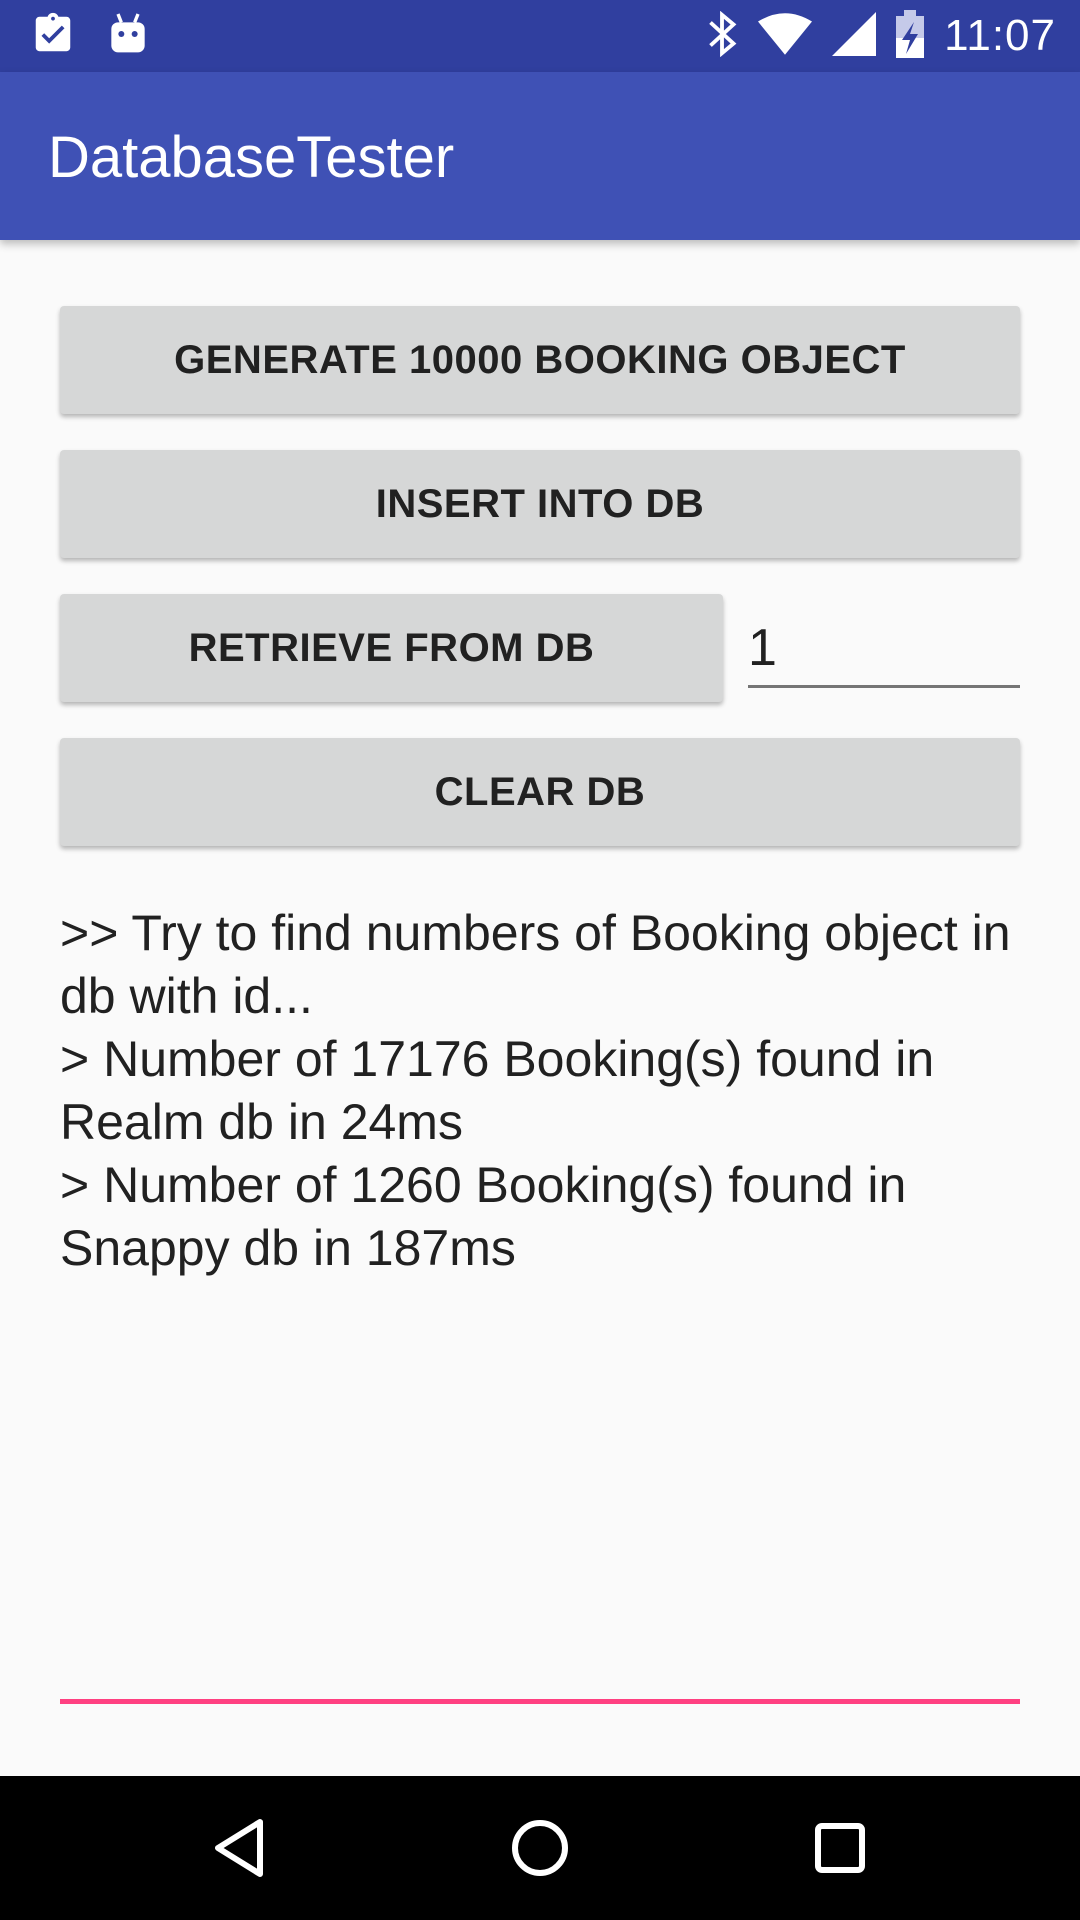  Describe the element at coordinates (89, 36) in the screenshot. I see `status-left-icons` at that location.